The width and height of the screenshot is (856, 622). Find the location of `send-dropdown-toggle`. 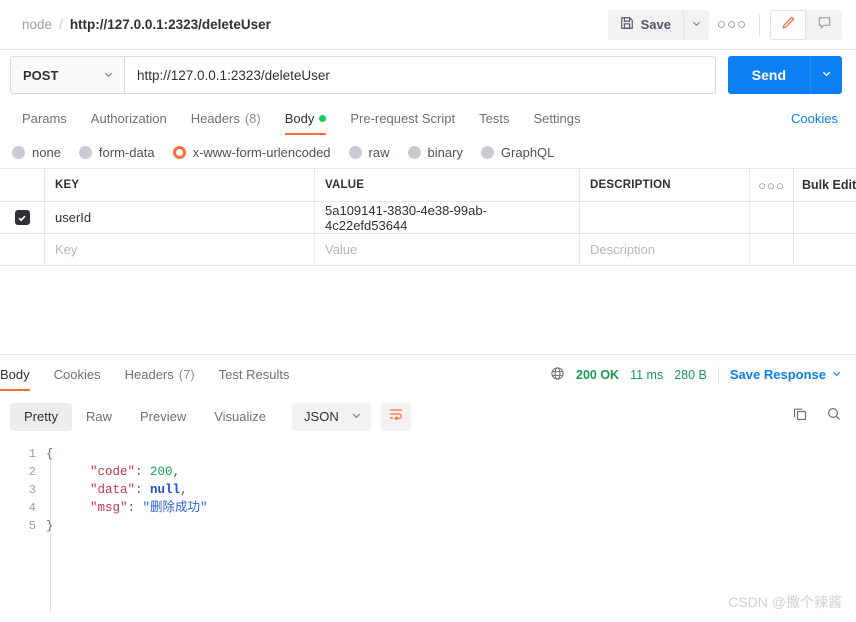

send-dropdown-toggle is located at coordinates (826, 75).